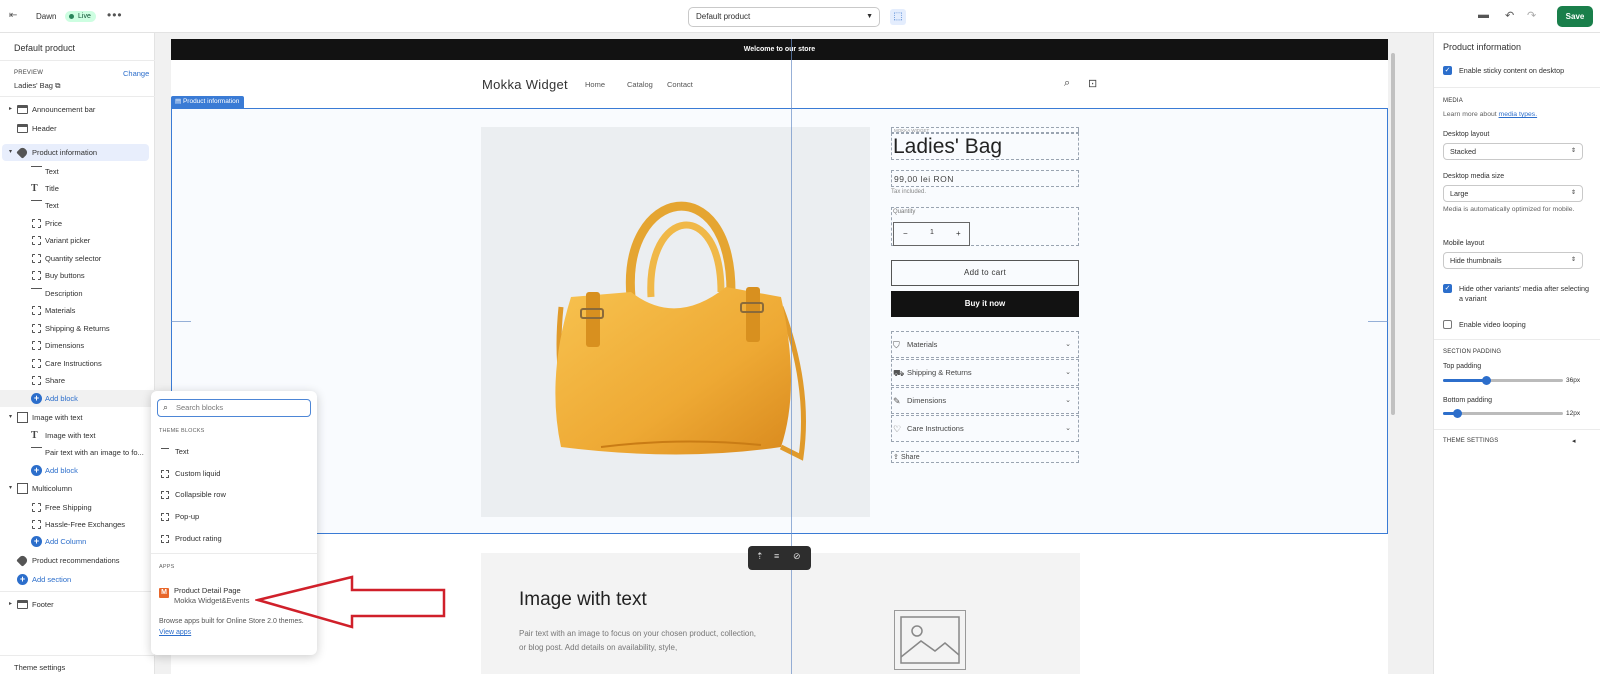  Describe the element at coordinates (985, 178) in the screenshot. I see `product-price: 99,00 lei RON` at that location.